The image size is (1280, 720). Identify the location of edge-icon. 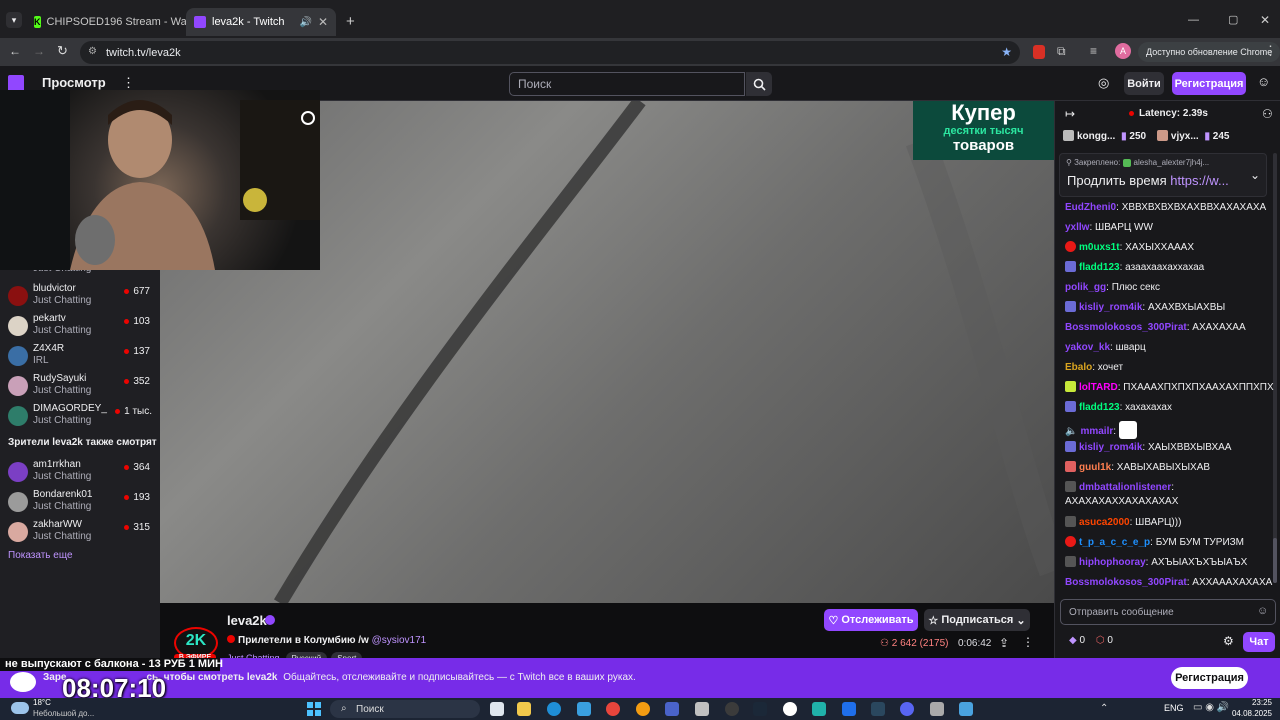
(554, 709).